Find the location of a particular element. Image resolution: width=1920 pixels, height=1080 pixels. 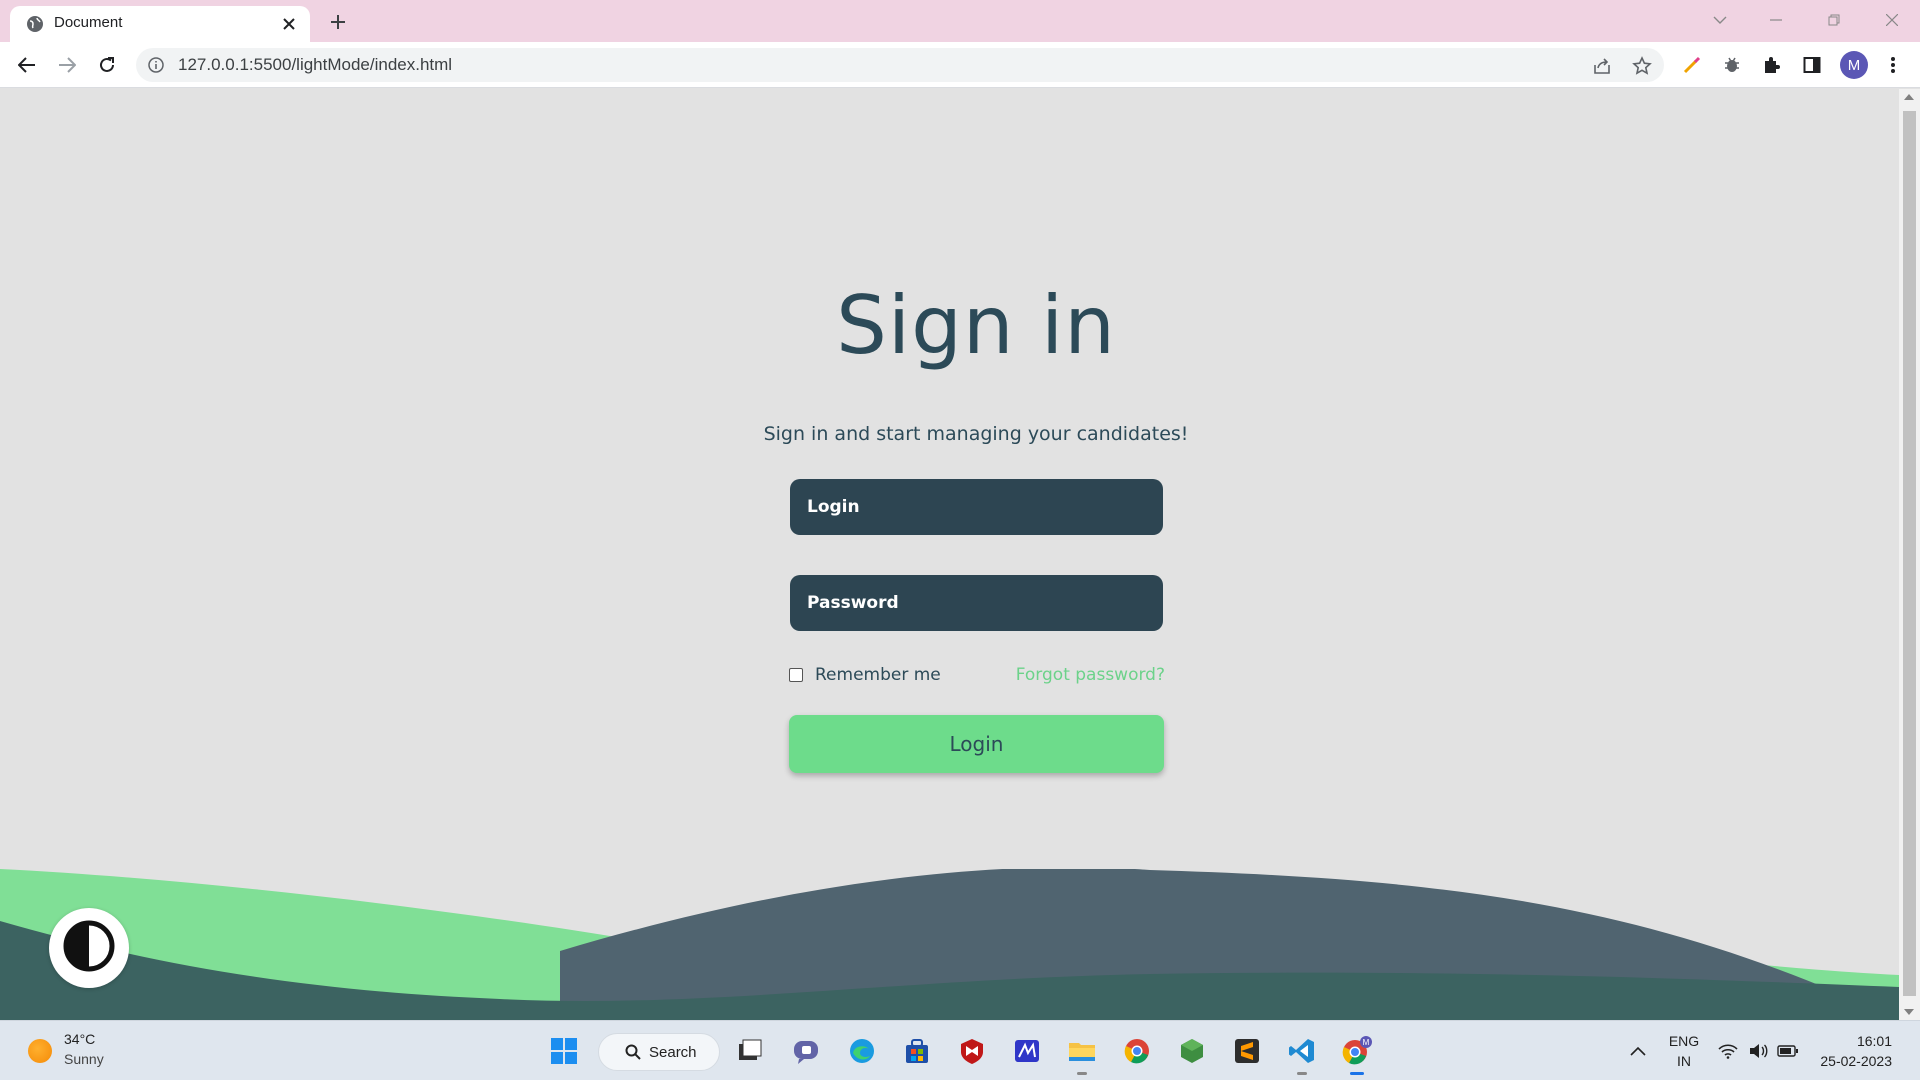

wifi-icon is located at coordinates (1728, 1051).